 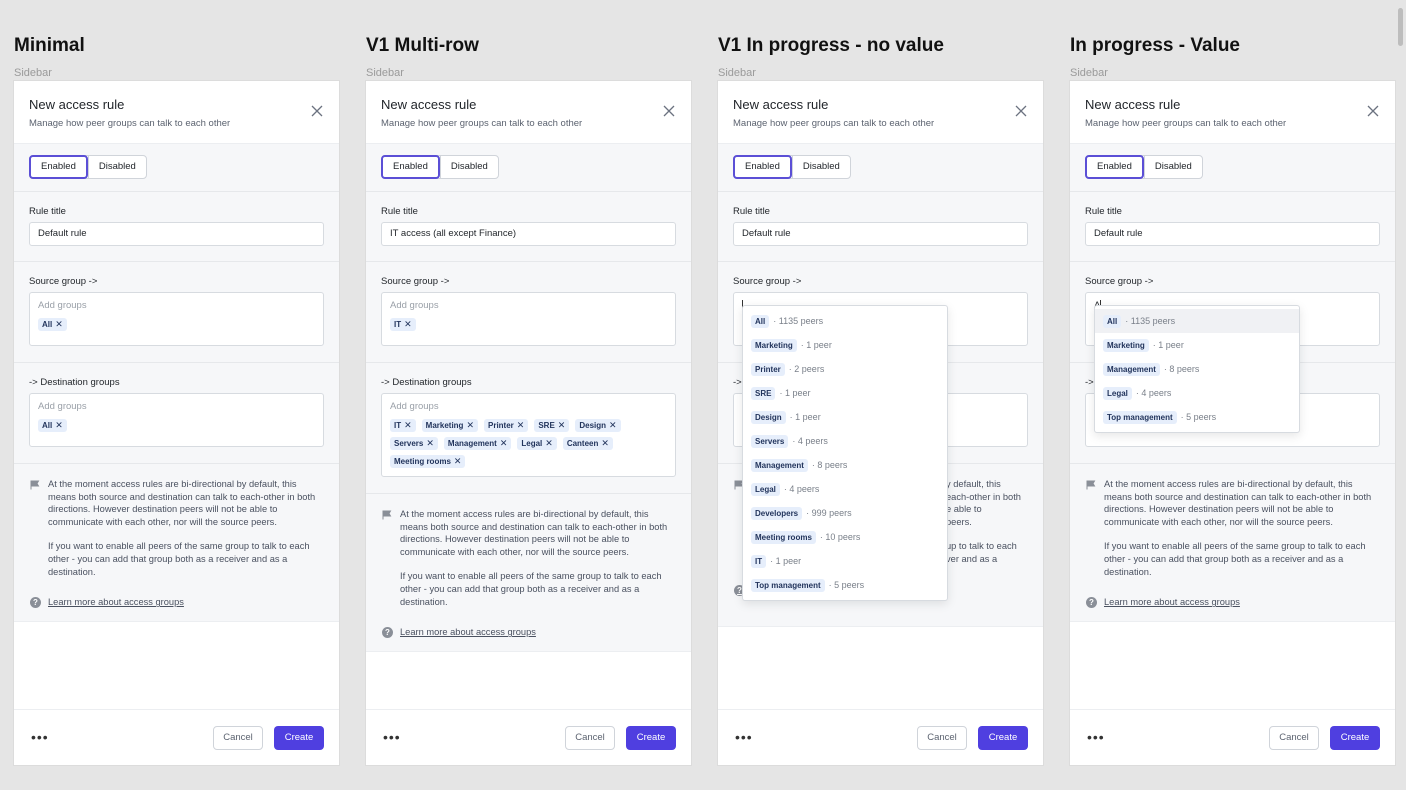 What do you see at coordinates (983, 496) in the screenshot?
I see `note-fragment: each-other in both` at bounding box center [983, 496].